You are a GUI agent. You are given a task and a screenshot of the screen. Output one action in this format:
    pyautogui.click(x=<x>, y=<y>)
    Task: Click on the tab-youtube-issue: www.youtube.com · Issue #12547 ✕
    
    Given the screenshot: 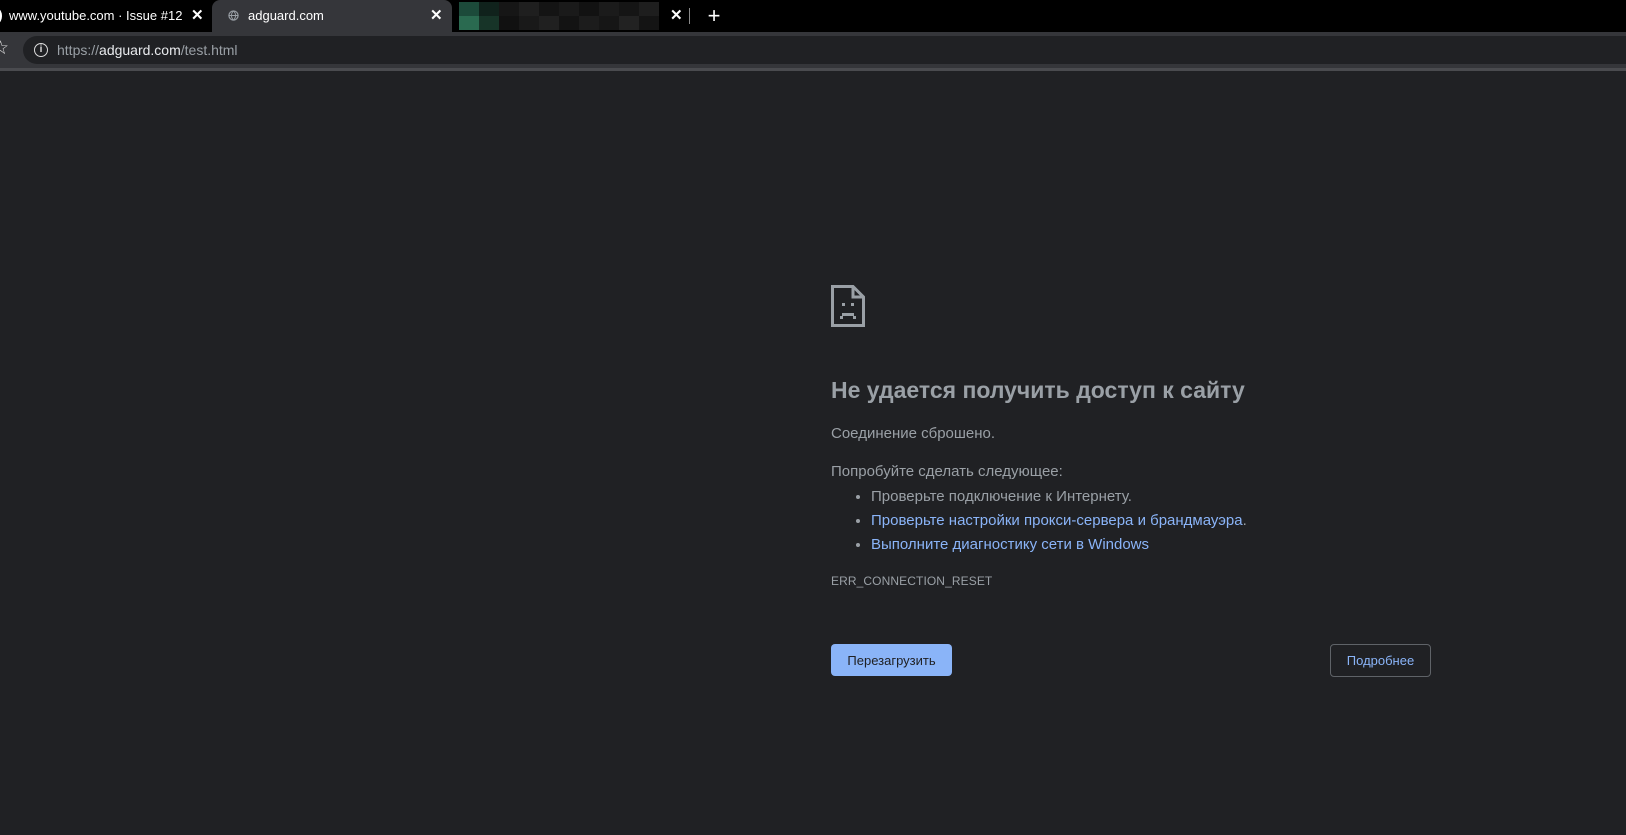 What is the action you would take?
    pyautogui.click(x=106, y=16)
    